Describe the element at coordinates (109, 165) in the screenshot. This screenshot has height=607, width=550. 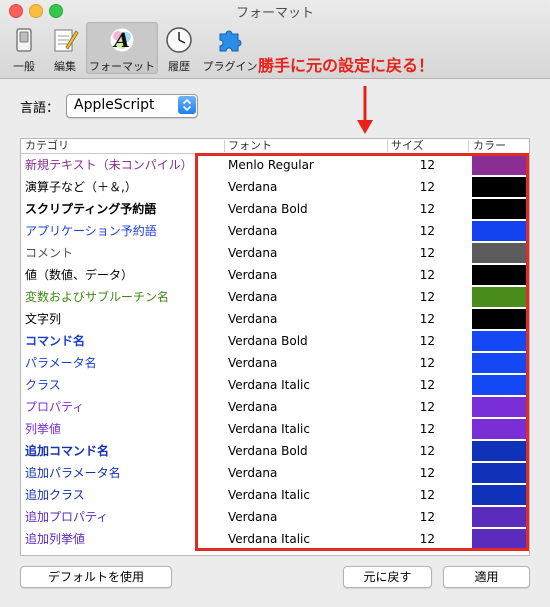
I see `category-cell: 新規テキスト（未コンパイル）` at that location.